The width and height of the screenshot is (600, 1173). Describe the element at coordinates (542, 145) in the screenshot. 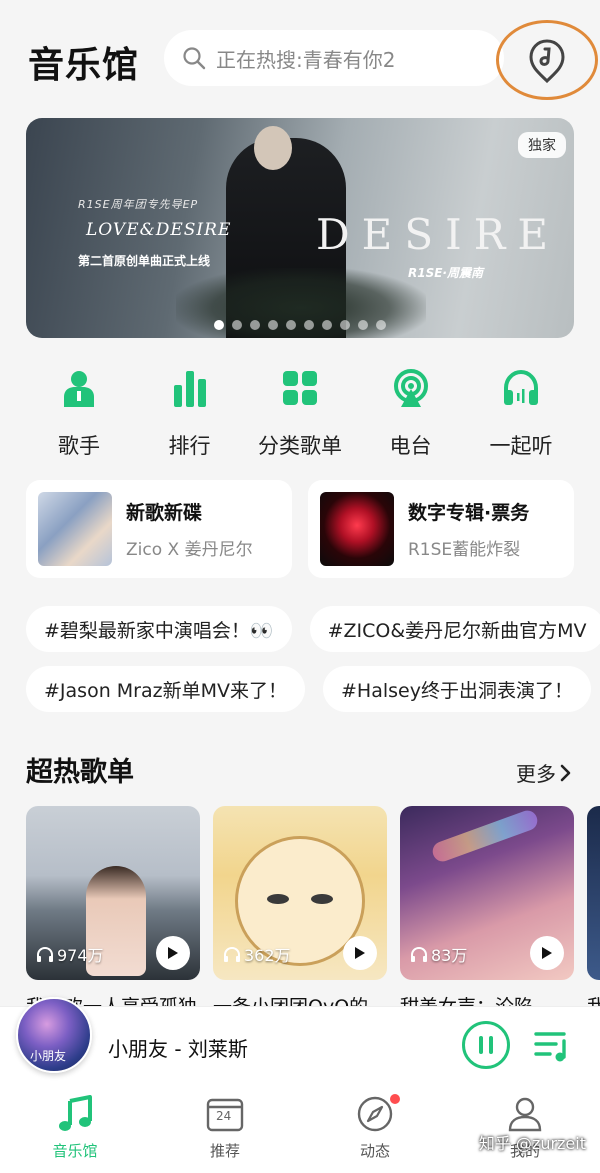

I see `exclusive-badge: 独家` at that location.